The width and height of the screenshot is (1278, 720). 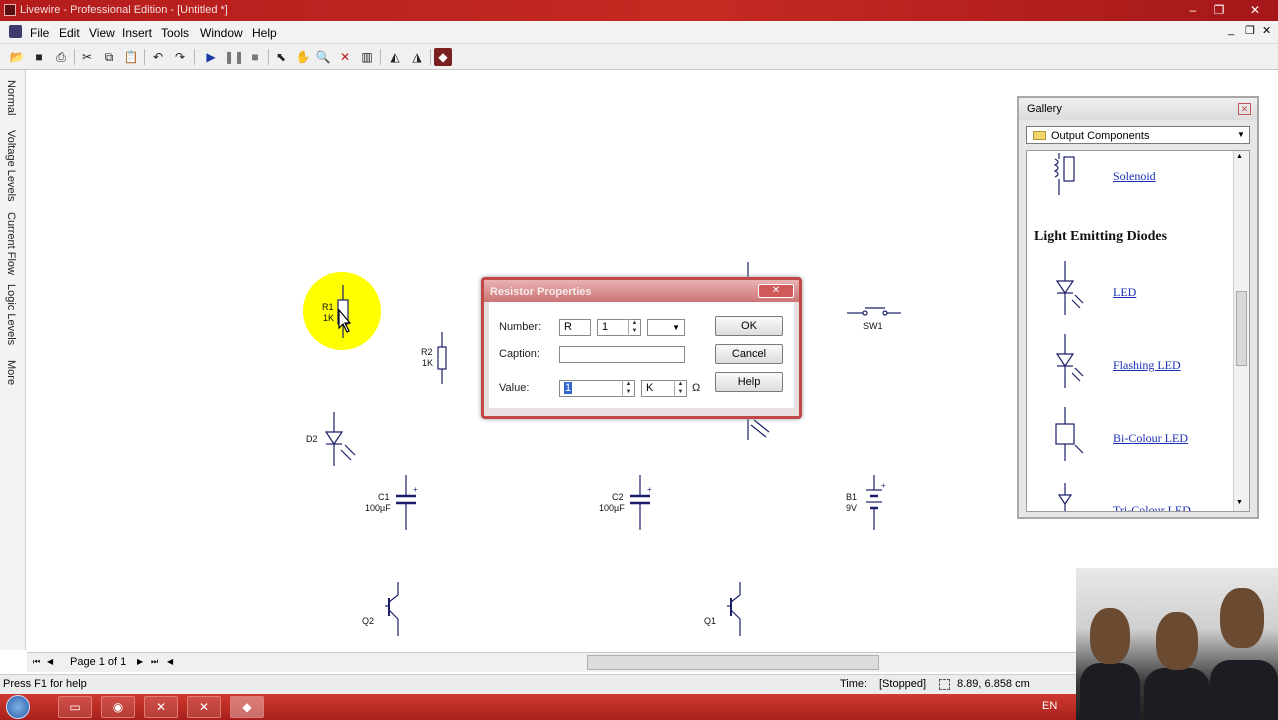 I want to click on tab-more: More, so click(x=11, y=372).